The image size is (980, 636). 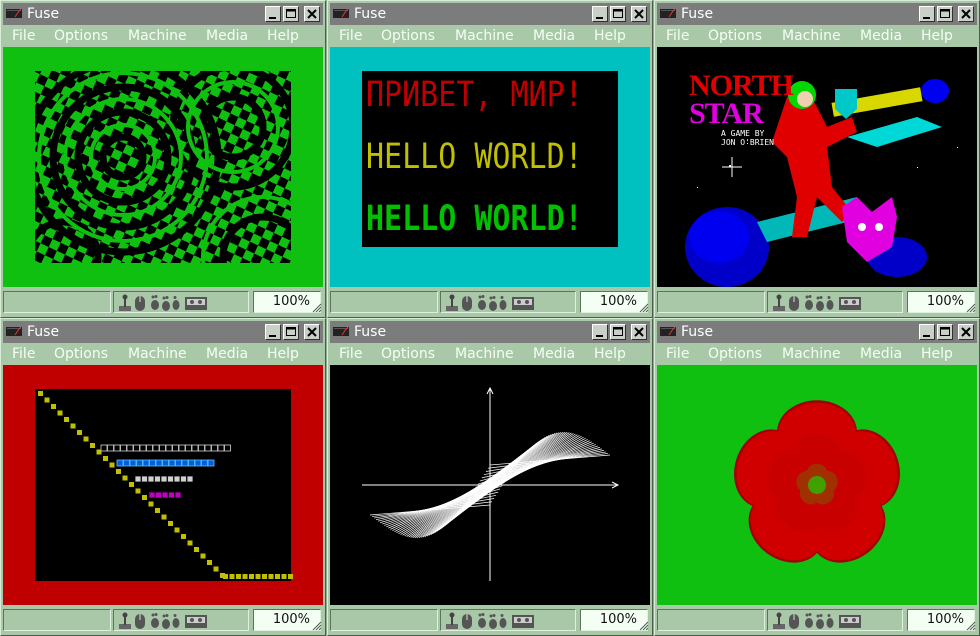 I want to click on ribbon-line, so click(x=481, y=488).